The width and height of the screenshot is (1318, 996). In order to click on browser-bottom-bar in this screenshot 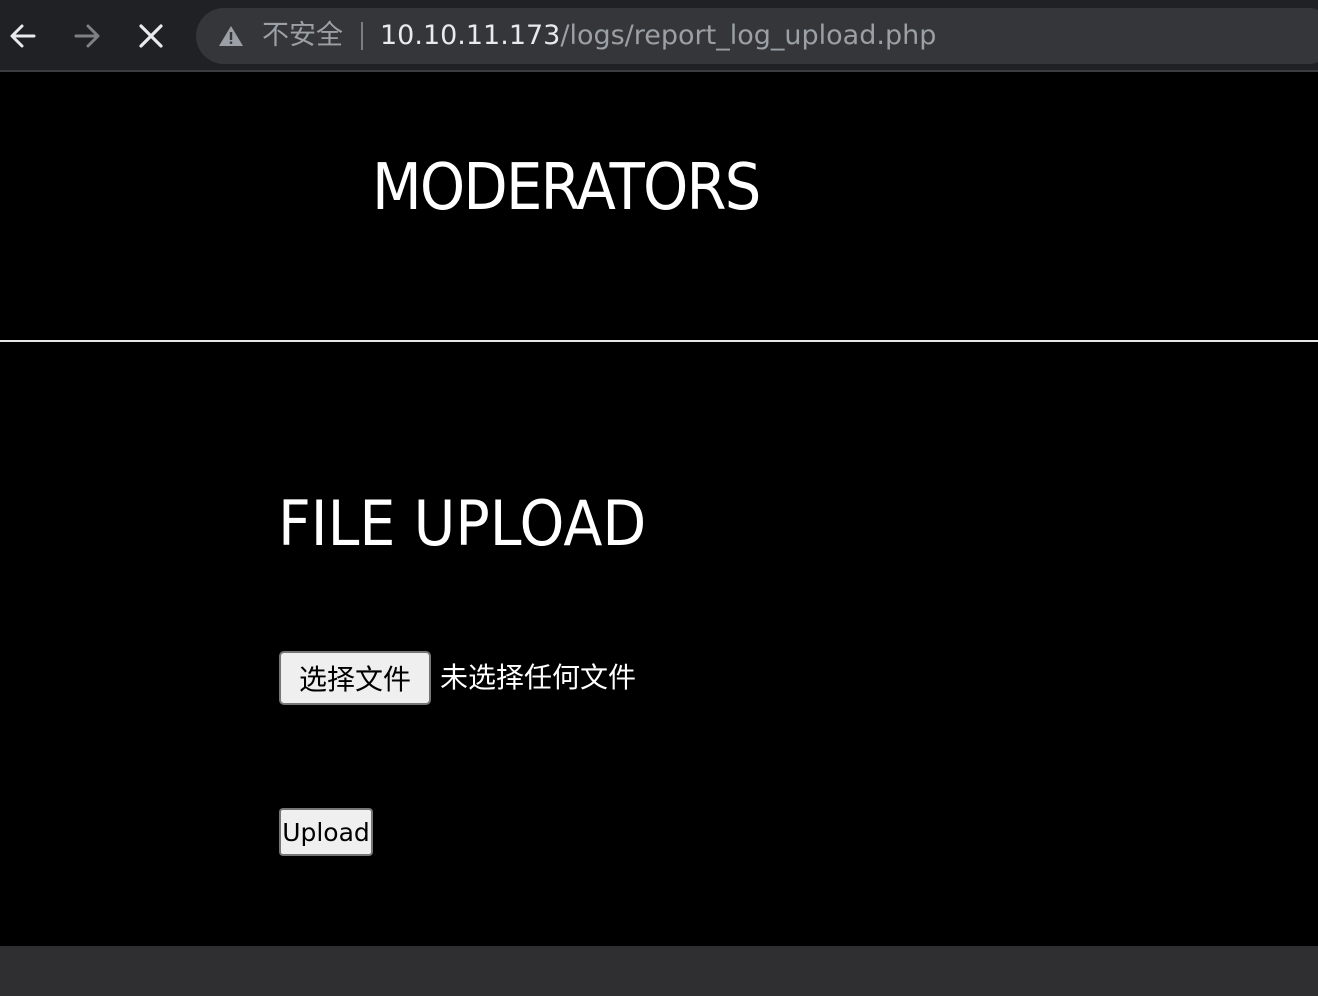, I will do `click(659, 971)`.